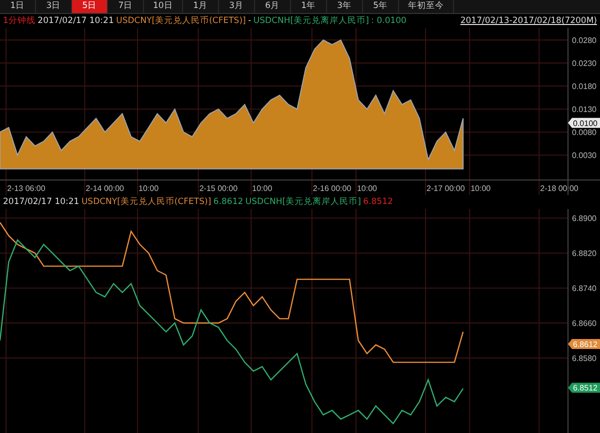  I want to click on x-tick-label: 2-16 00:00, so click(332, 188).